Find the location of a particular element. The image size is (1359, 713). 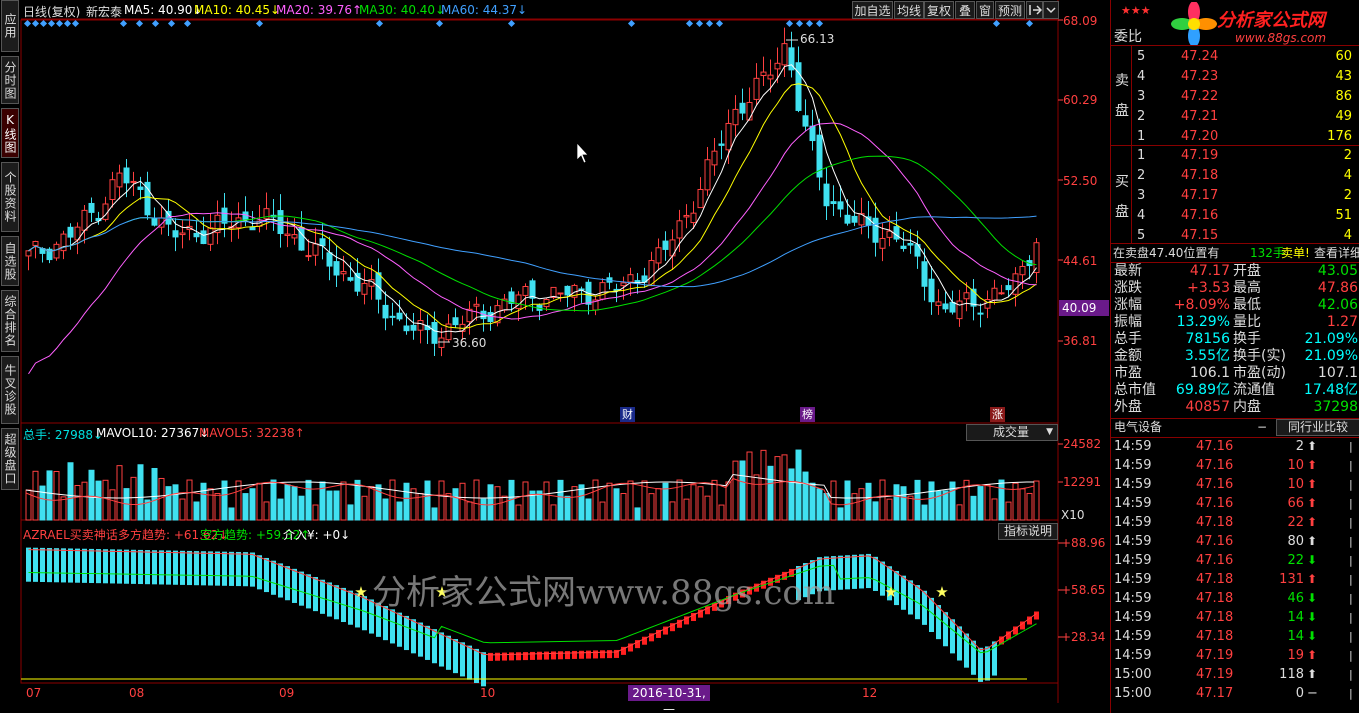

sector-compare-button: 同行业比较 is located at coordinates (1317, 427).